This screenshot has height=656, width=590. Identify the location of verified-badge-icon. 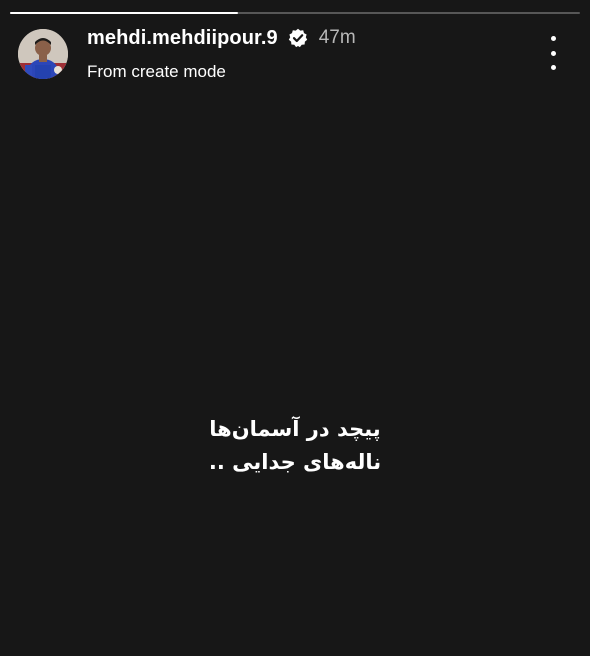
(298, 38).